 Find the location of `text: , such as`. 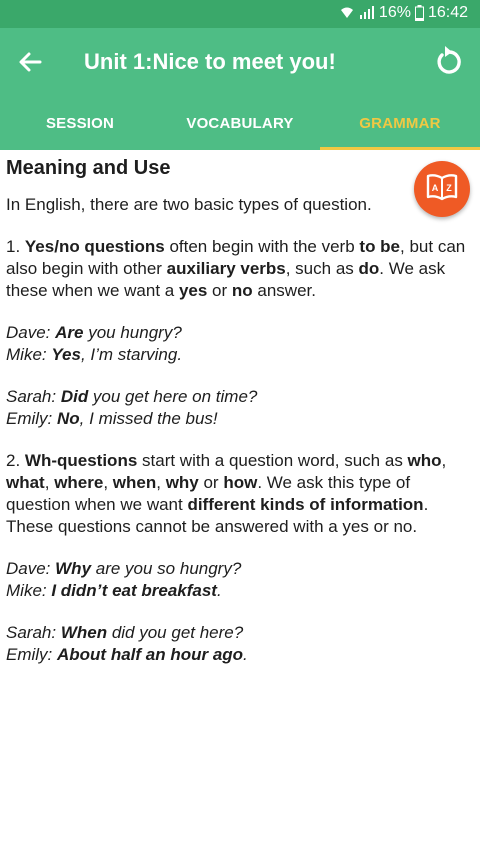

text: , such as is located at coordinates (322, 268).